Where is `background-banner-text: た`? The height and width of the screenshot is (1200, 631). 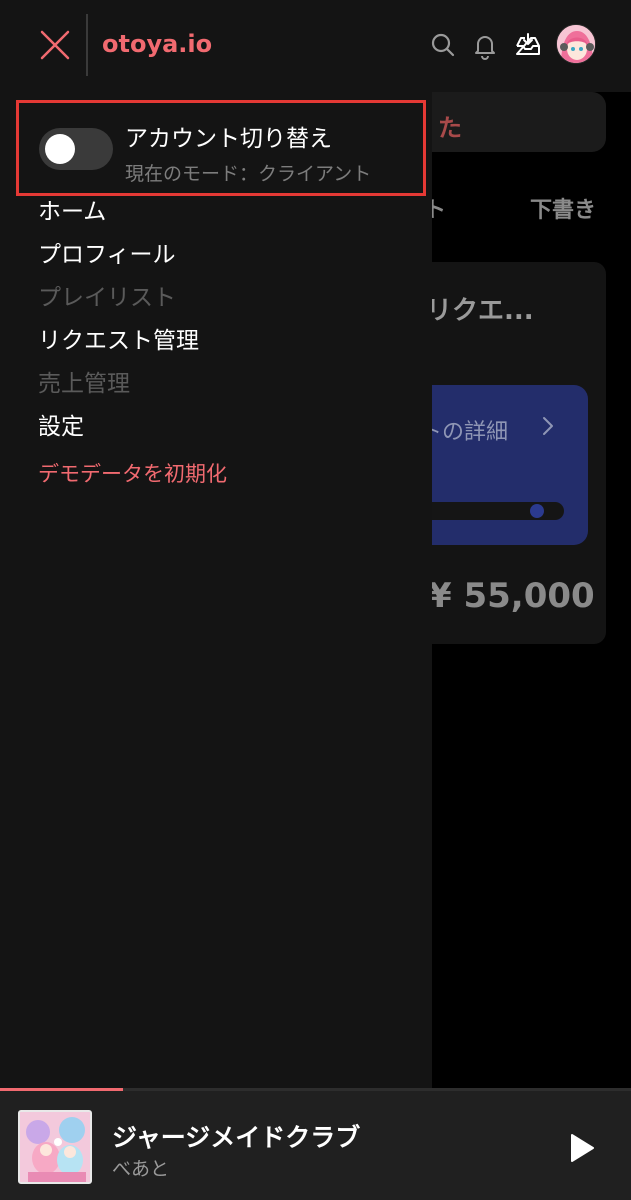 background-banner-text: た is located at coordinates (450, 128).